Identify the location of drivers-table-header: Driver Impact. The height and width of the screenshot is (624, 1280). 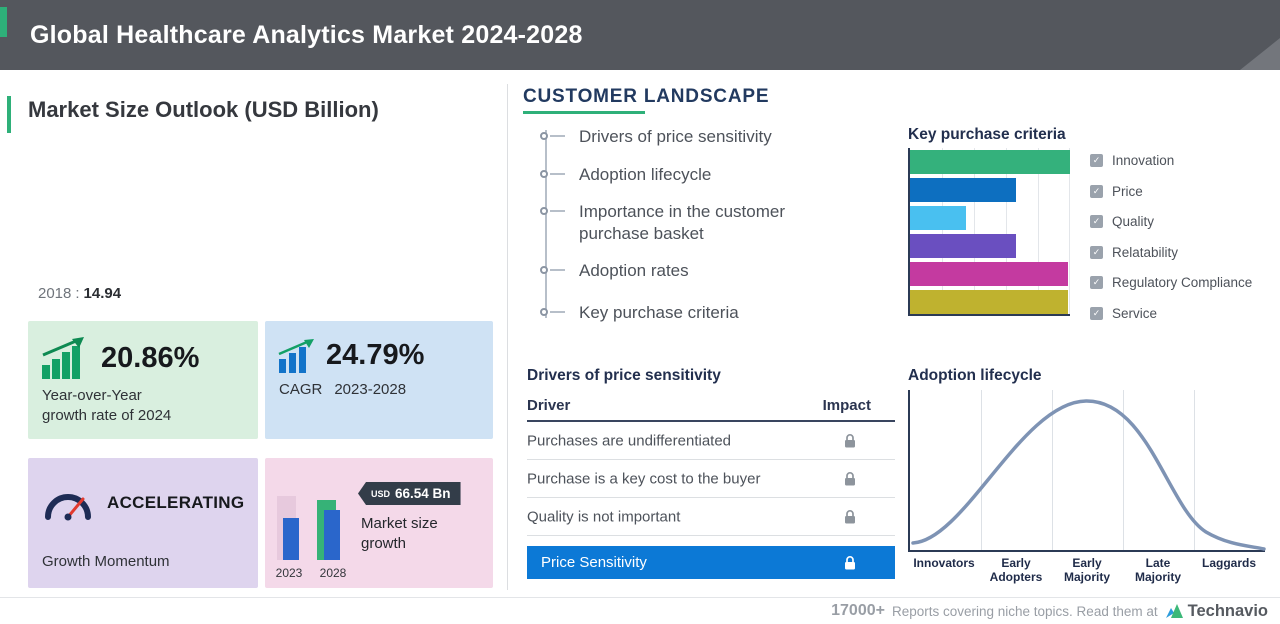
(711, 408).